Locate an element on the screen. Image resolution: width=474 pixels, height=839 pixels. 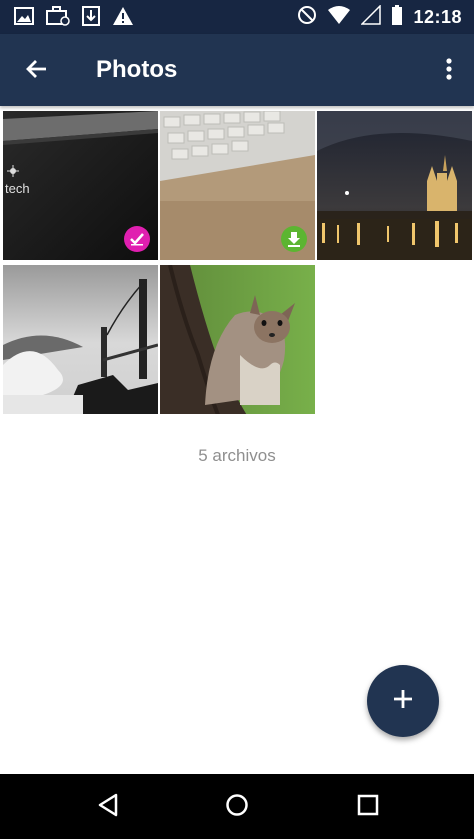
photo-tile-bridge is located at coordinates (80, 339).